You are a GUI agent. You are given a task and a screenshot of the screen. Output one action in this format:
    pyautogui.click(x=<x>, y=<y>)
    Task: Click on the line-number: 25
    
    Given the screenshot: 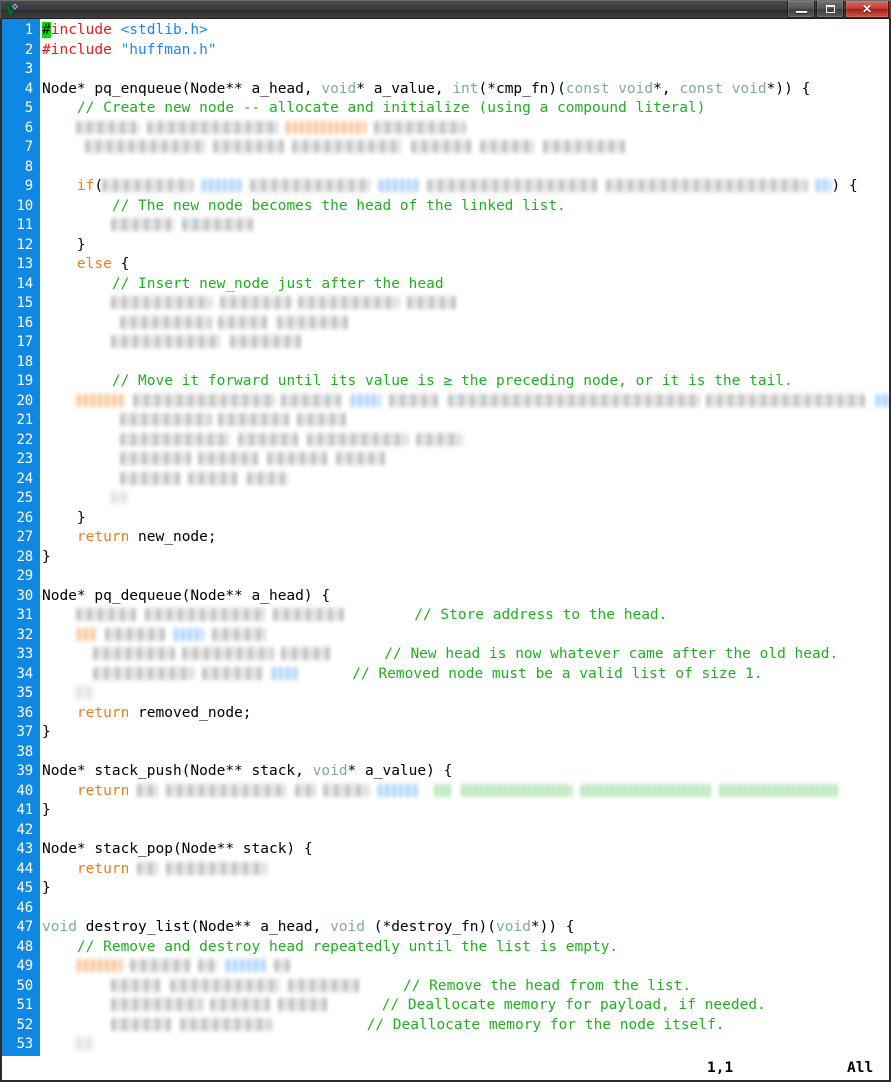 What is the action you would take?
    pyautogui.click(x=21, y=499)
    